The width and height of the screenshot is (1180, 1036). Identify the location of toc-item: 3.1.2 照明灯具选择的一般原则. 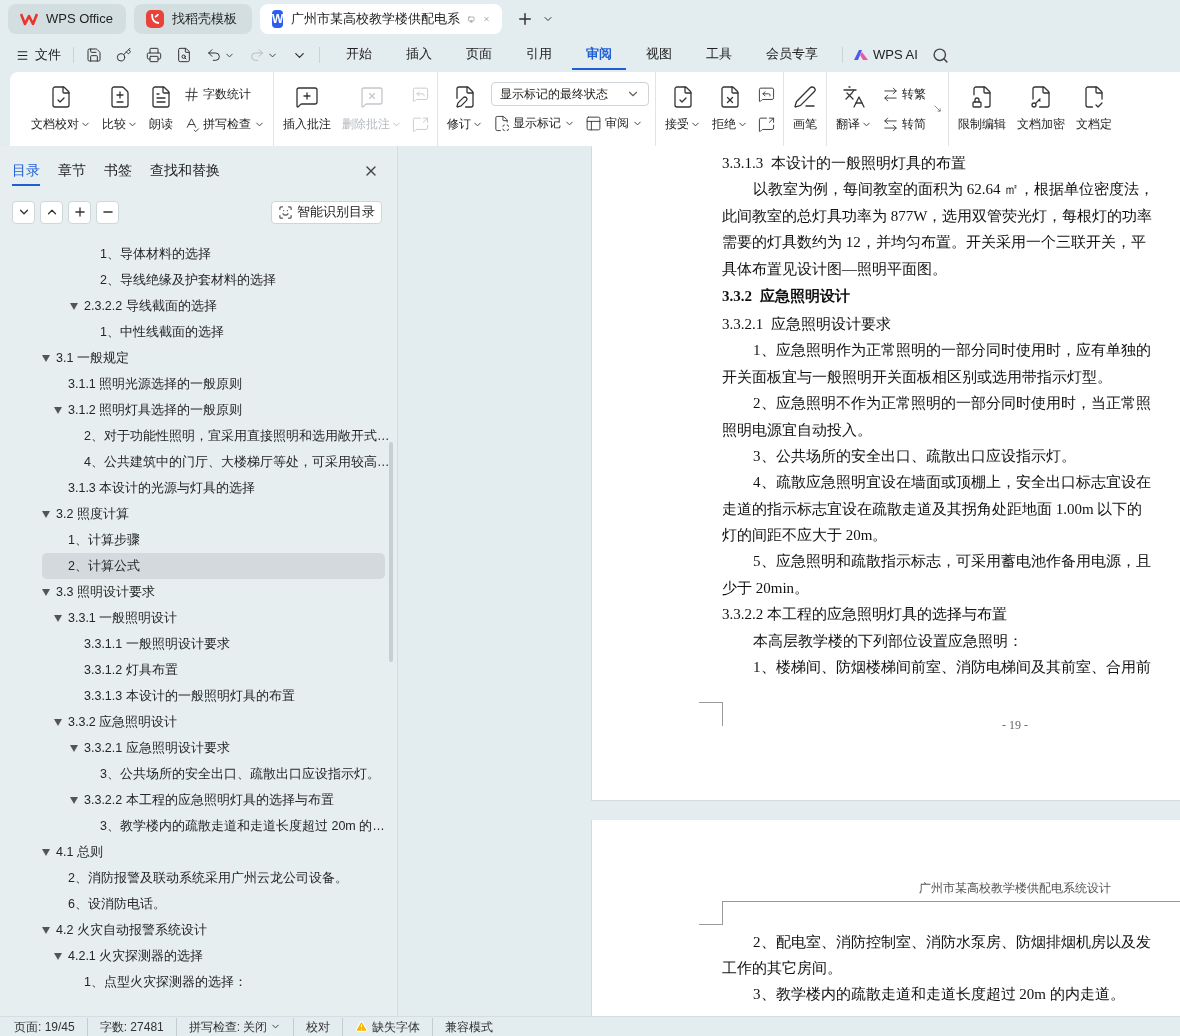
(213, 410).